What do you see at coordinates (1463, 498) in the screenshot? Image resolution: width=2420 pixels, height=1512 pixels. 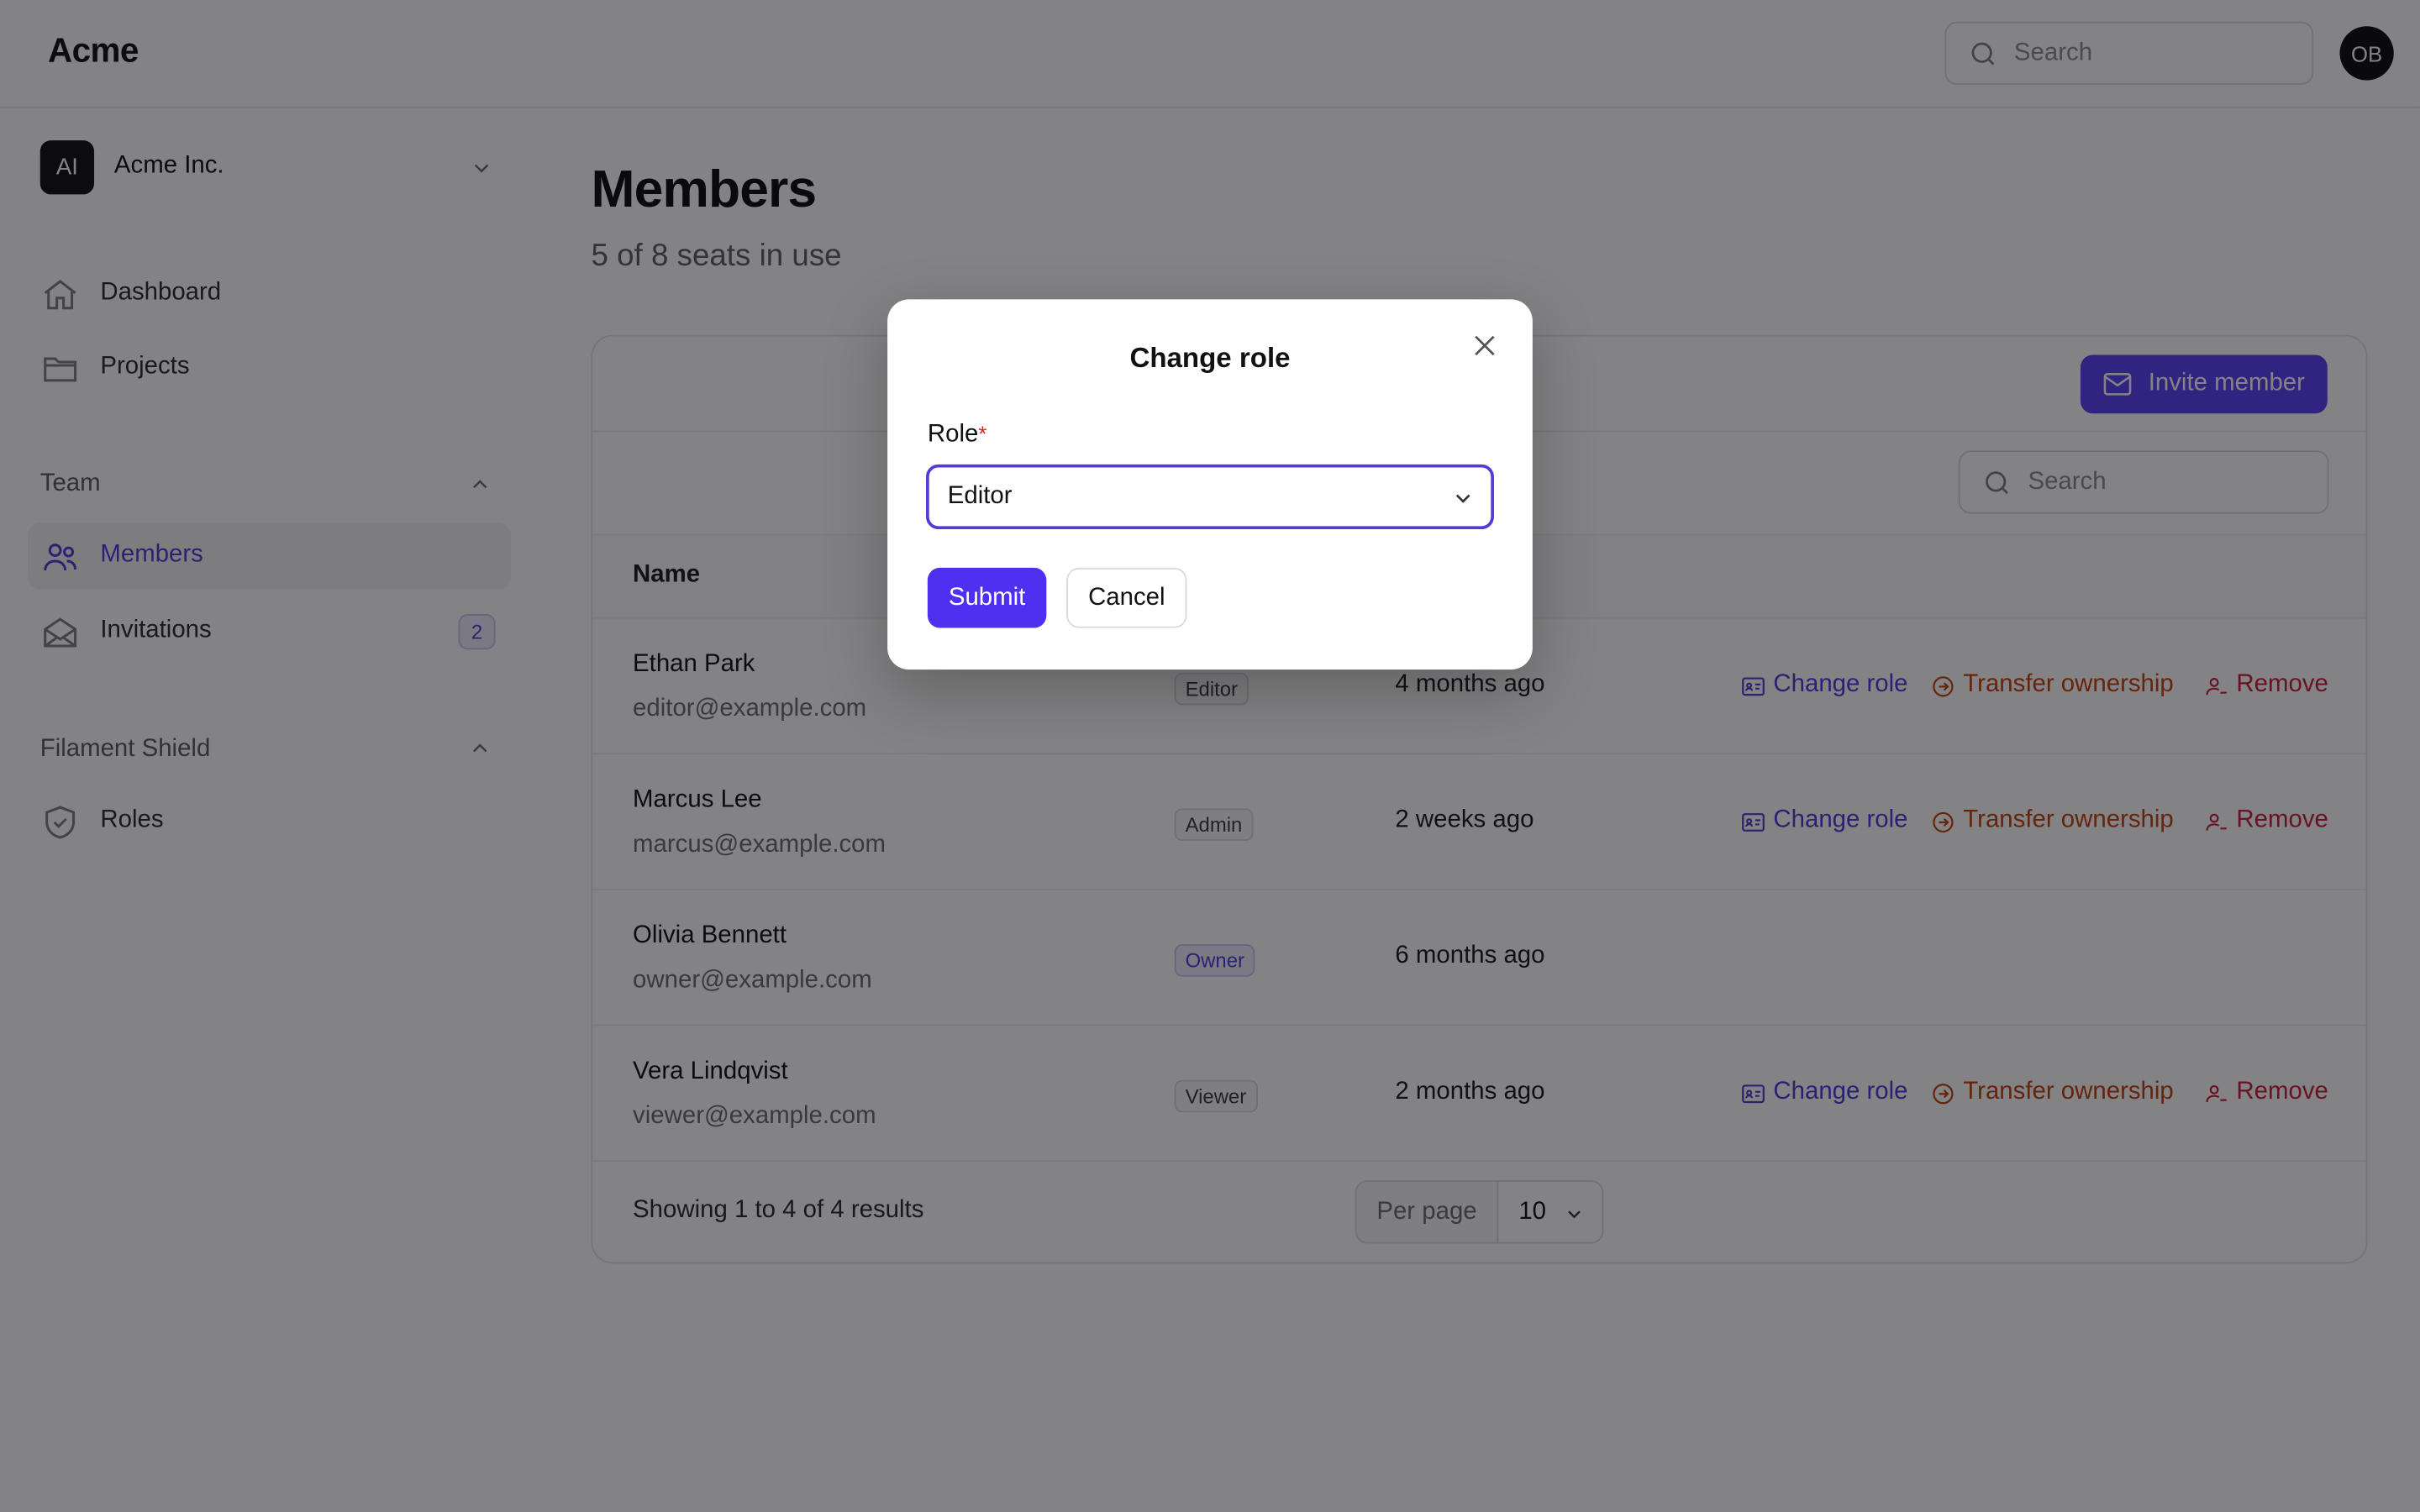 I see `chevron-down-icon` at bounding box center [1463, 498].